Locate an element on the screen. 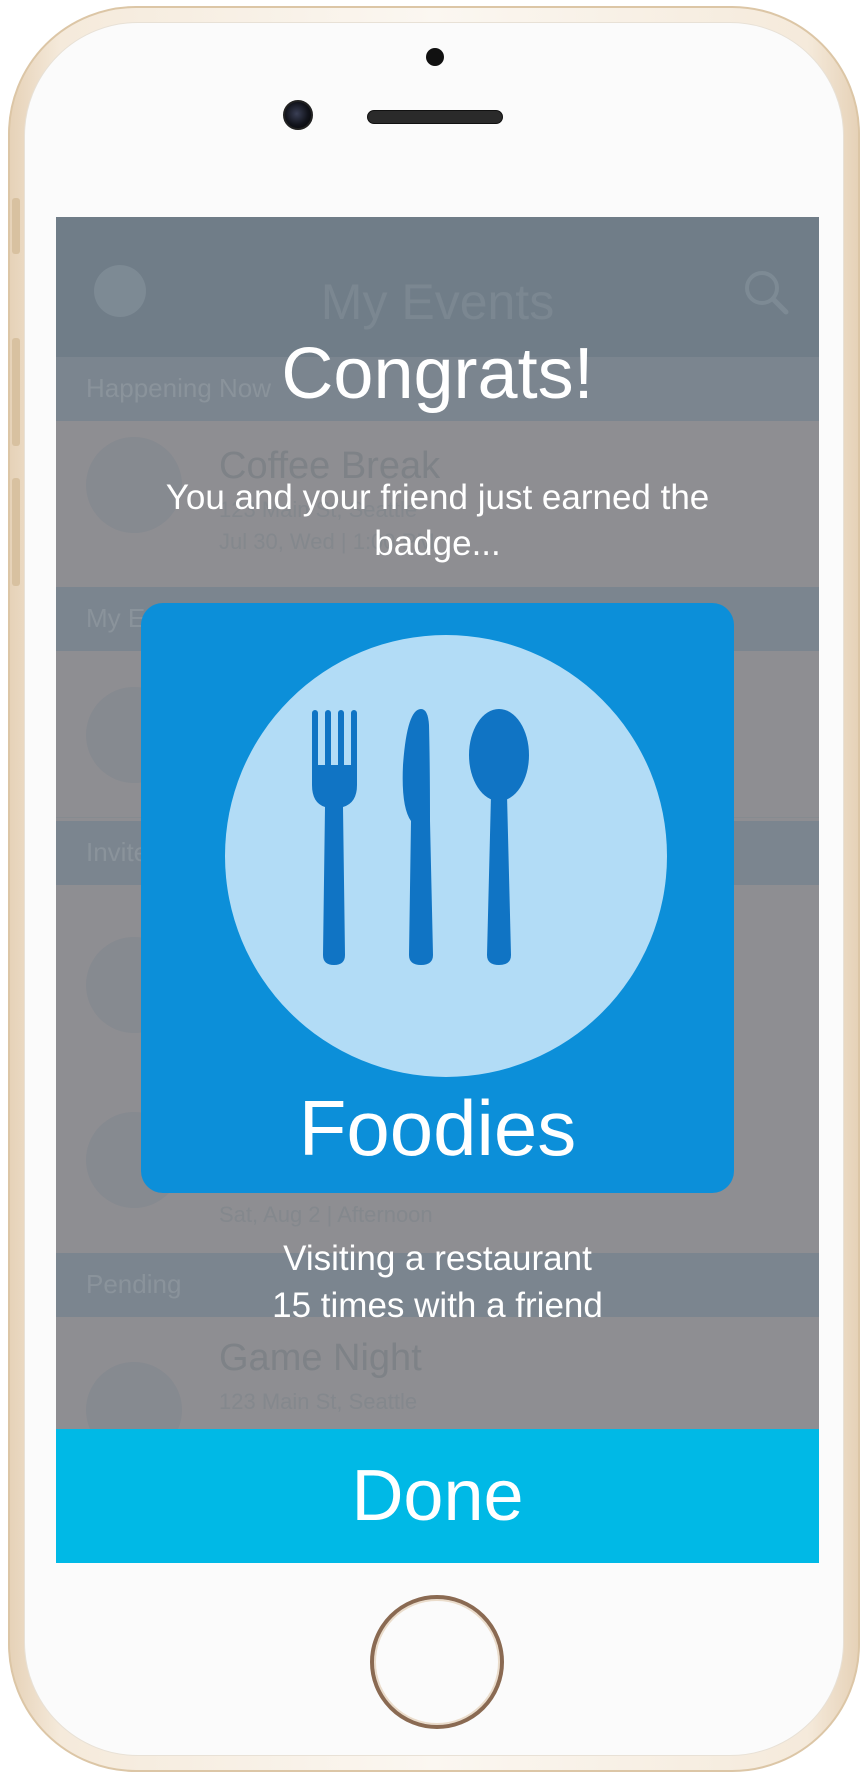 This screenshot has width=868, height=1778. done-button: Done is located at coordinates (437, 1496).